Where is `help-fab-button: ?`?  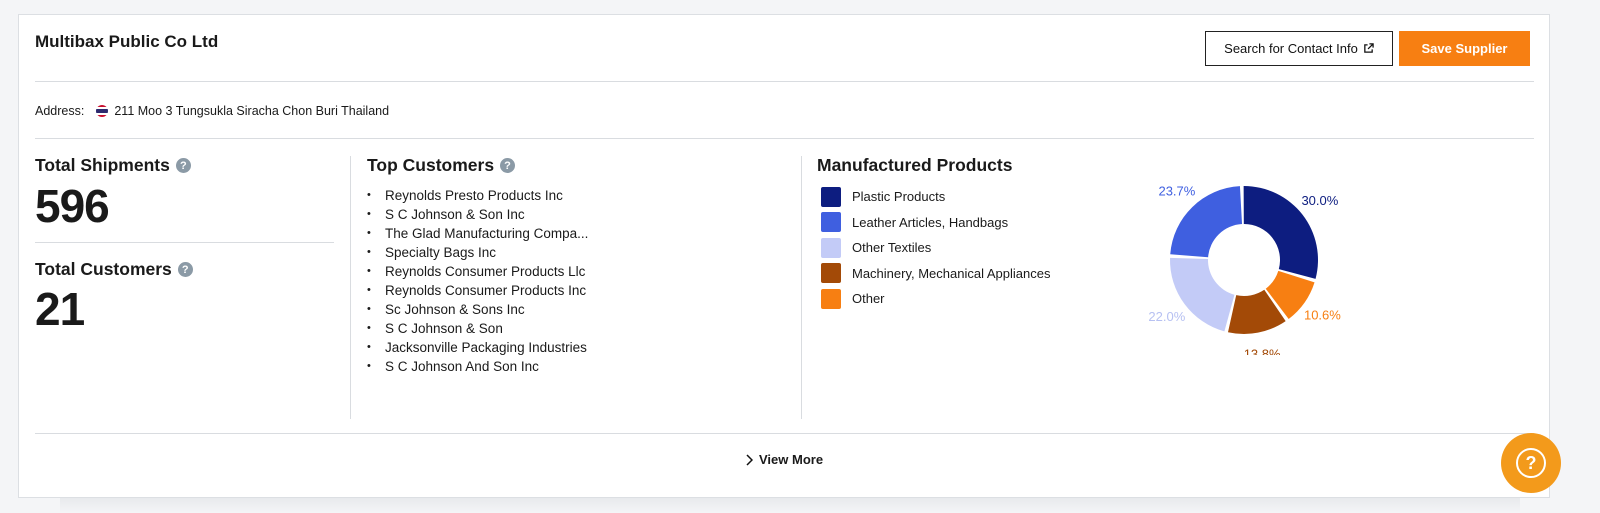
help-fab-button: ? is located at coordinates (1531, 463).